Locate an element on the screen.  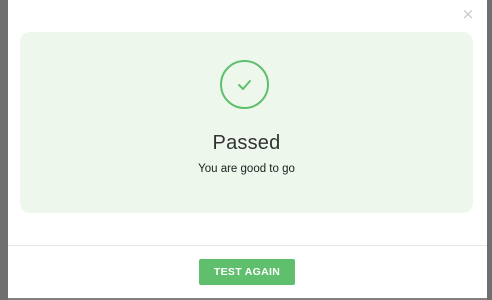
test-again-button: TEST AGAIN is located at coordinates (247, 272).